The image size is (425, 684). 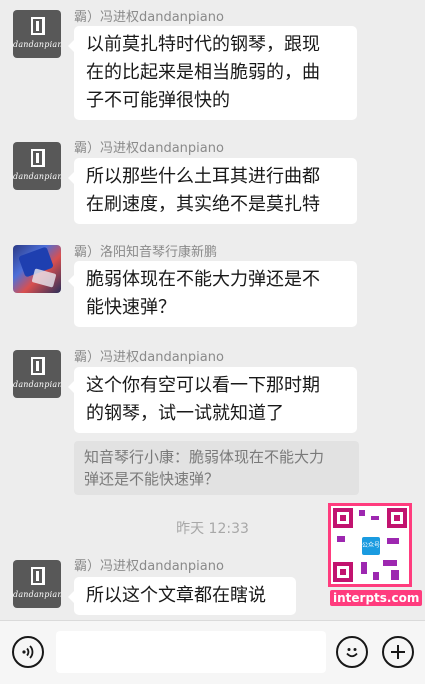 What do you see at coordinates (203, 176) in the screenshot?
I see `message-line: 所以那些什么土耳其进行曲都` at bounding box center [203, 176].